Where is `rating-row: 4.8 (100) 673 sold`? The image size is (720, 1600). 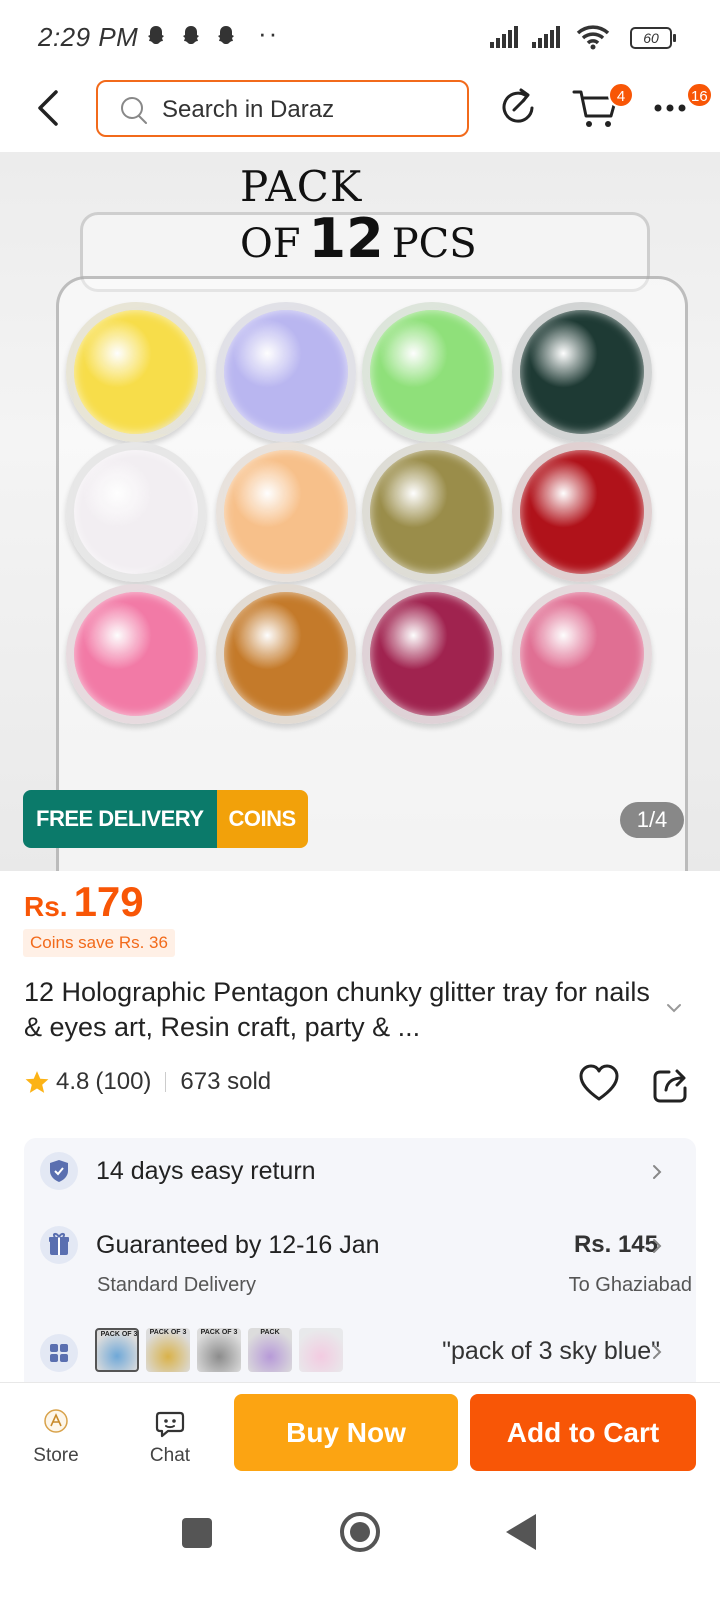 rating-row: 4.8 (100) 673 sold is located at coordinates (147, 1082).